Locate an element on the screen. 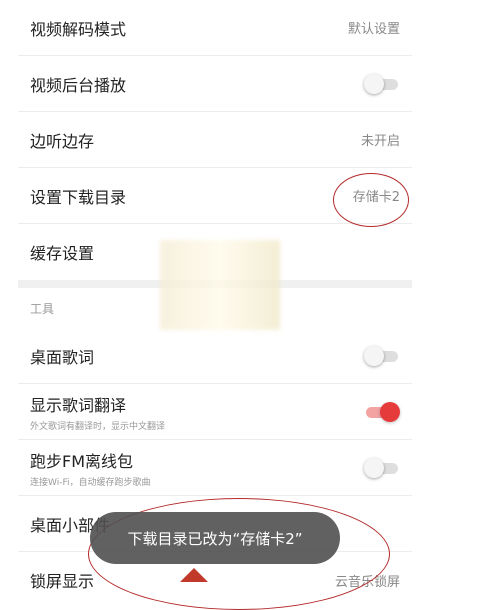 The width and height of the screenshot is (478, 610). toast-text: 下载目录已改为“存储卡2” is located at coordinates (215, 538).